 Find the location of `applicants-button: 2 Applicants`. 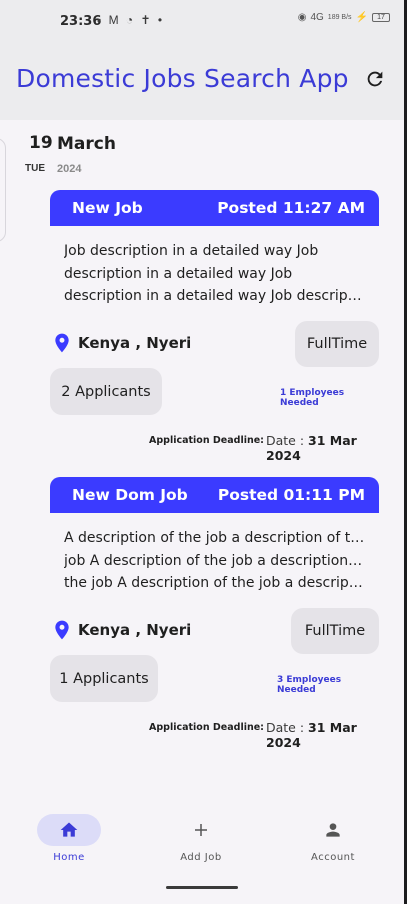

applicants-button: 2 Applicants is located at coordinates (106, 391).